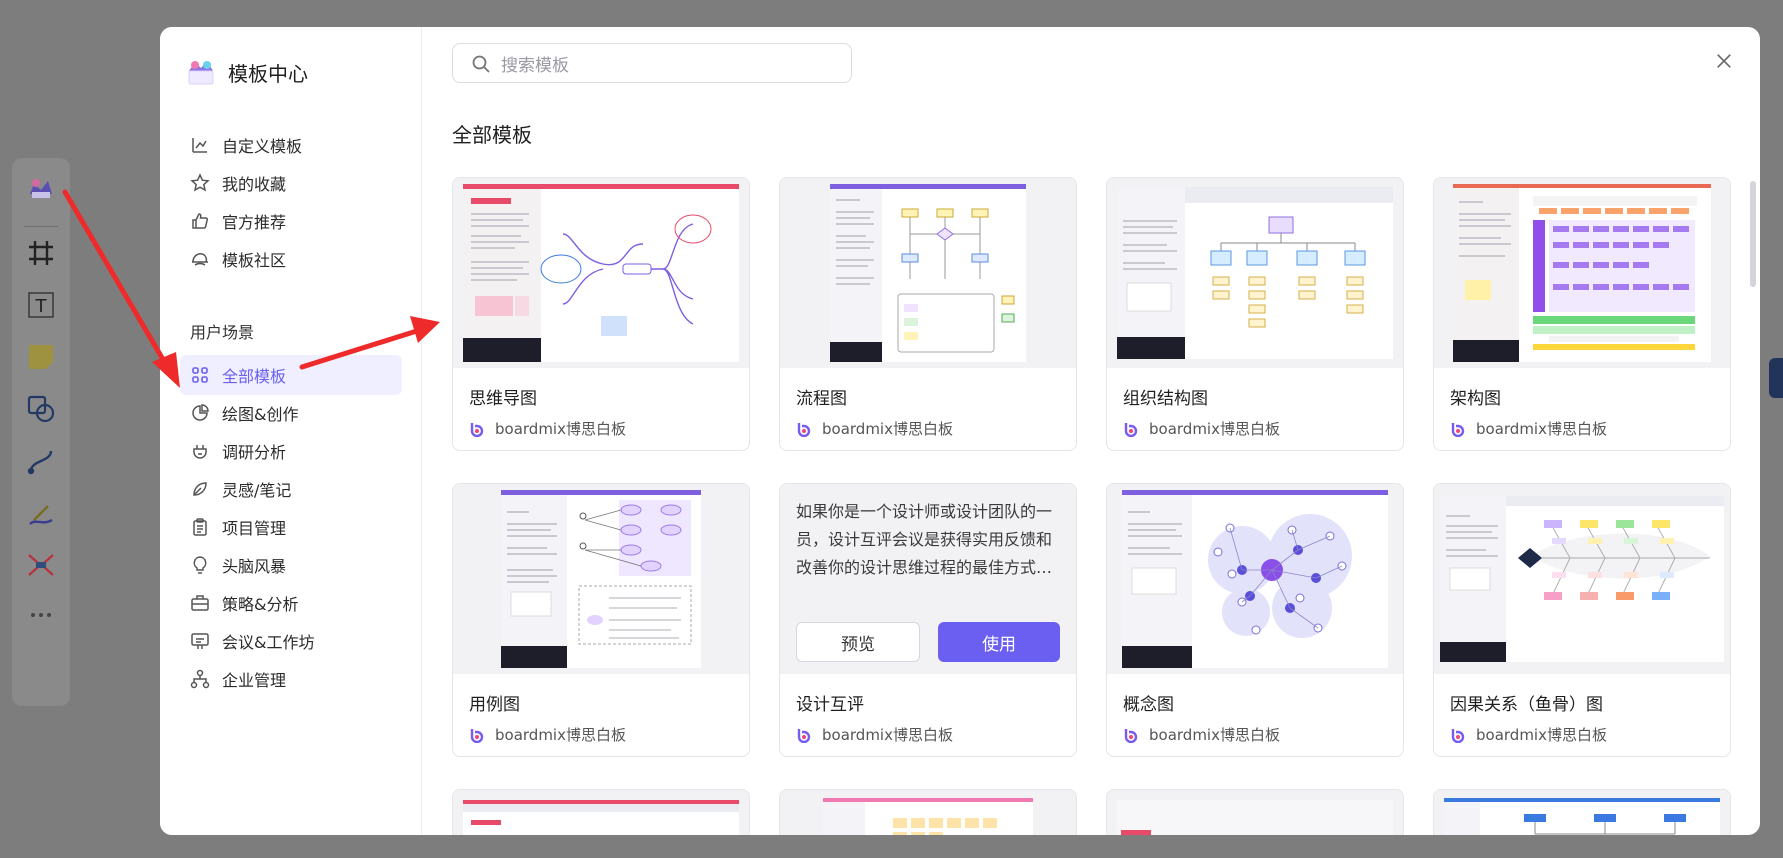 The width and height of the screenshot is (1783, 858). I want to click on nav-label: 自定义模板, so click(262, 146).